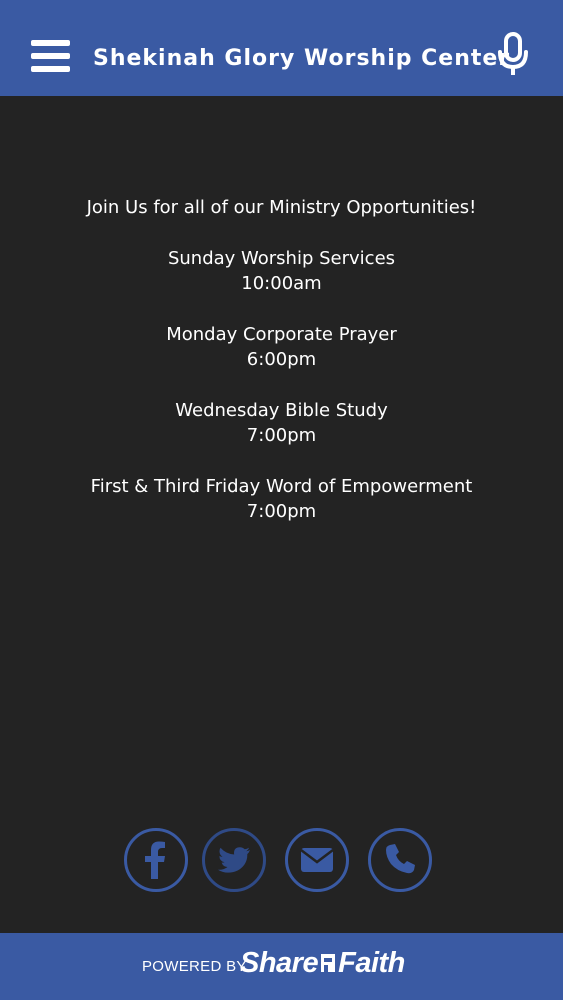 The width and height of the screenshot is (563, 1000). Describe the element at coordinates (371, 963) in the screenshot. I see `brand-right: Faith` at that location.